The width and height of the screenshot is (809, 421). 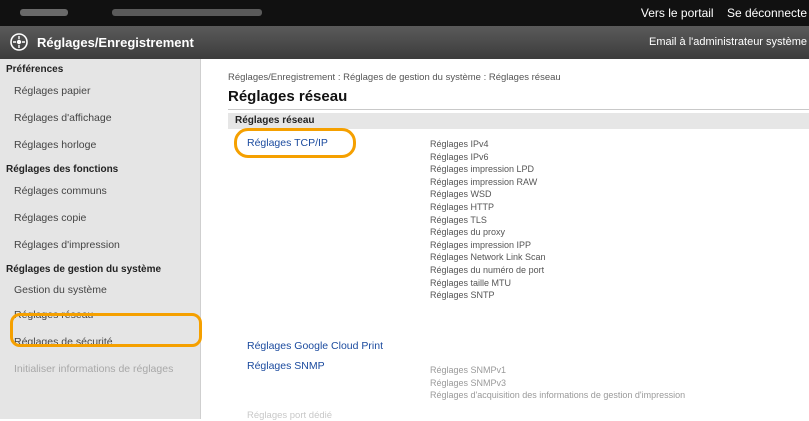 What do you see at coordinates (488, 245) in the screenshot?
I see `list-item: Réglages impression IPP` at bounding box center [488, 245].